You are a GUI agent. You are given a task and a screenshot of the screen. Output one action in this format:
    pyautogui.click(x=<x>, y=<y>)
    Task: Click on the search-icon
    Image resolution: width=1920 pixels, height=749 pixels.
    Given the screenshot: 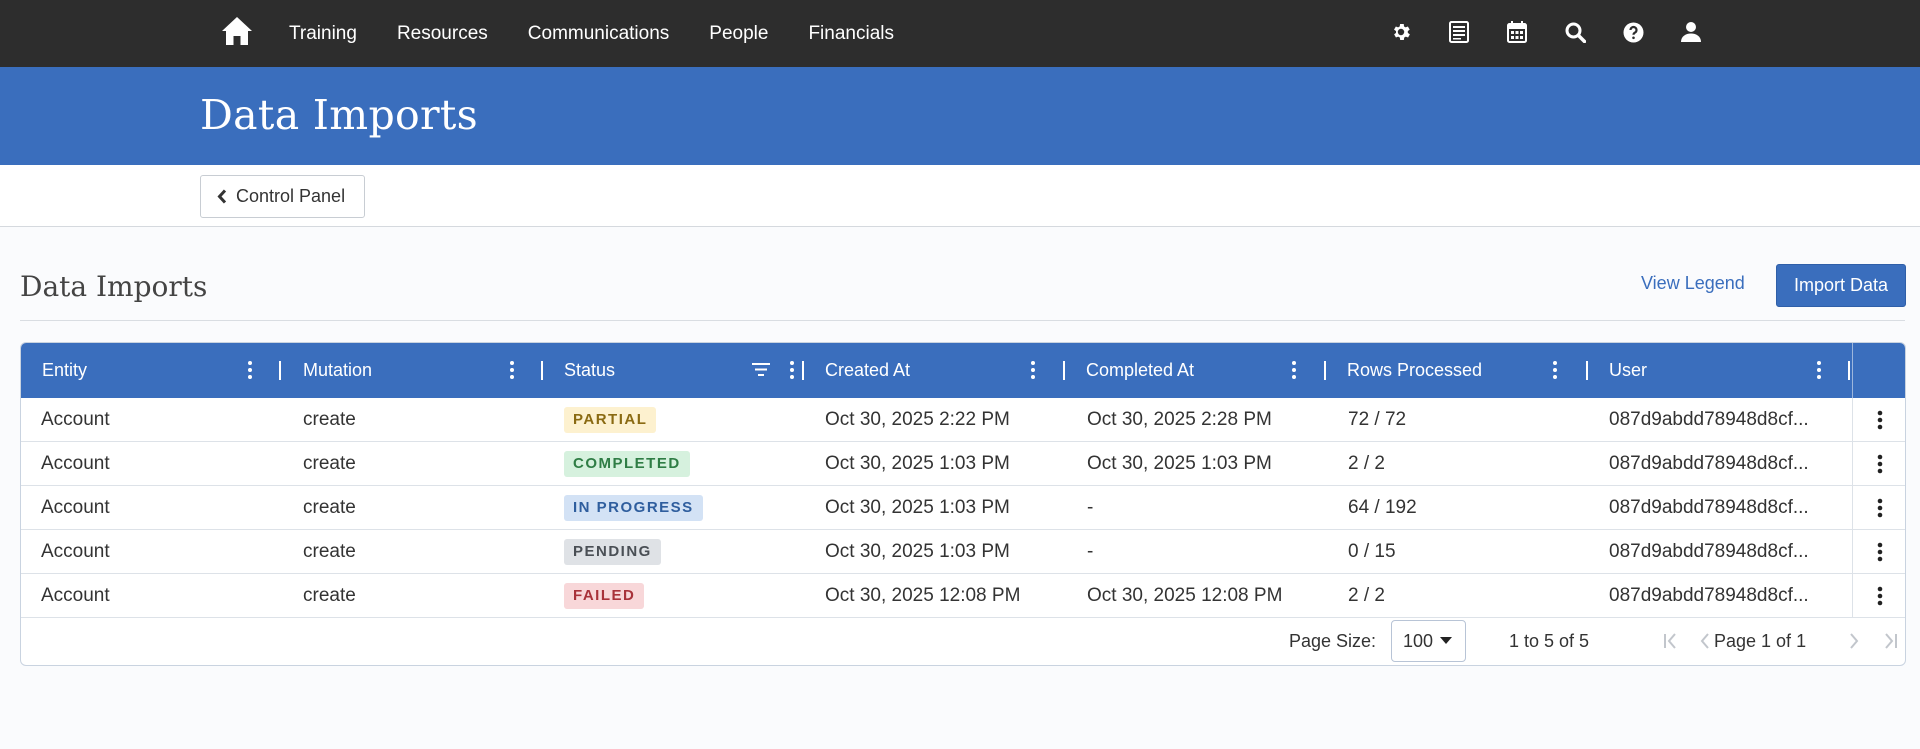 What is the action you would take?
    pyautogui.click(x=1575, y=32)
    